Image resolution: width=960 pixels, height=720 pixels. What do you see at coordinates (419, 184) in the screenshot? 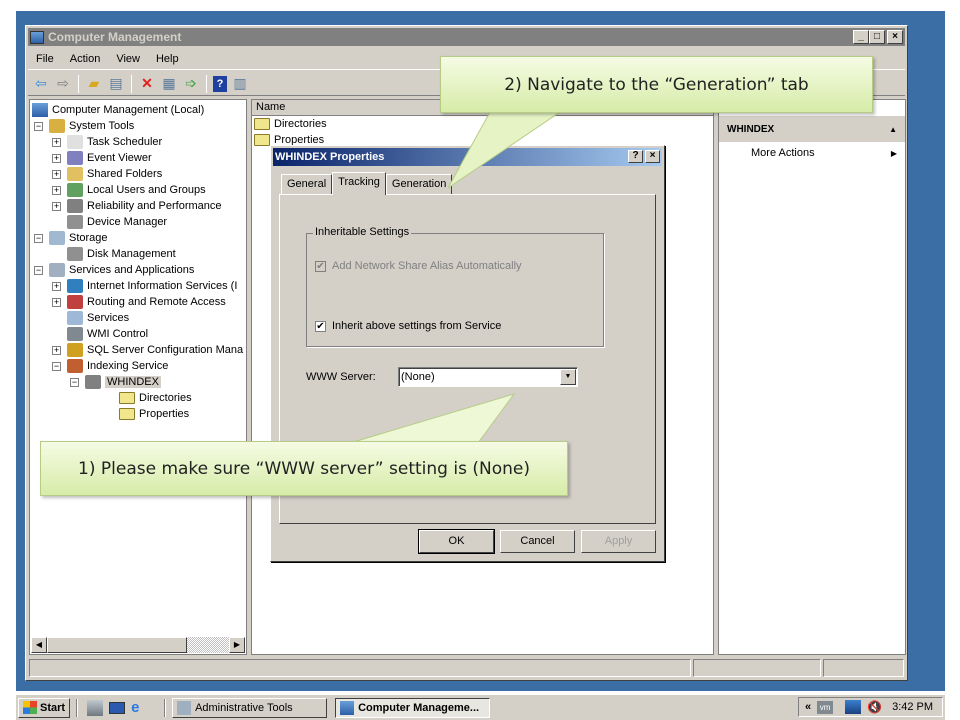
I see `tab-generation: Generation` at bounding box center [419, 184].